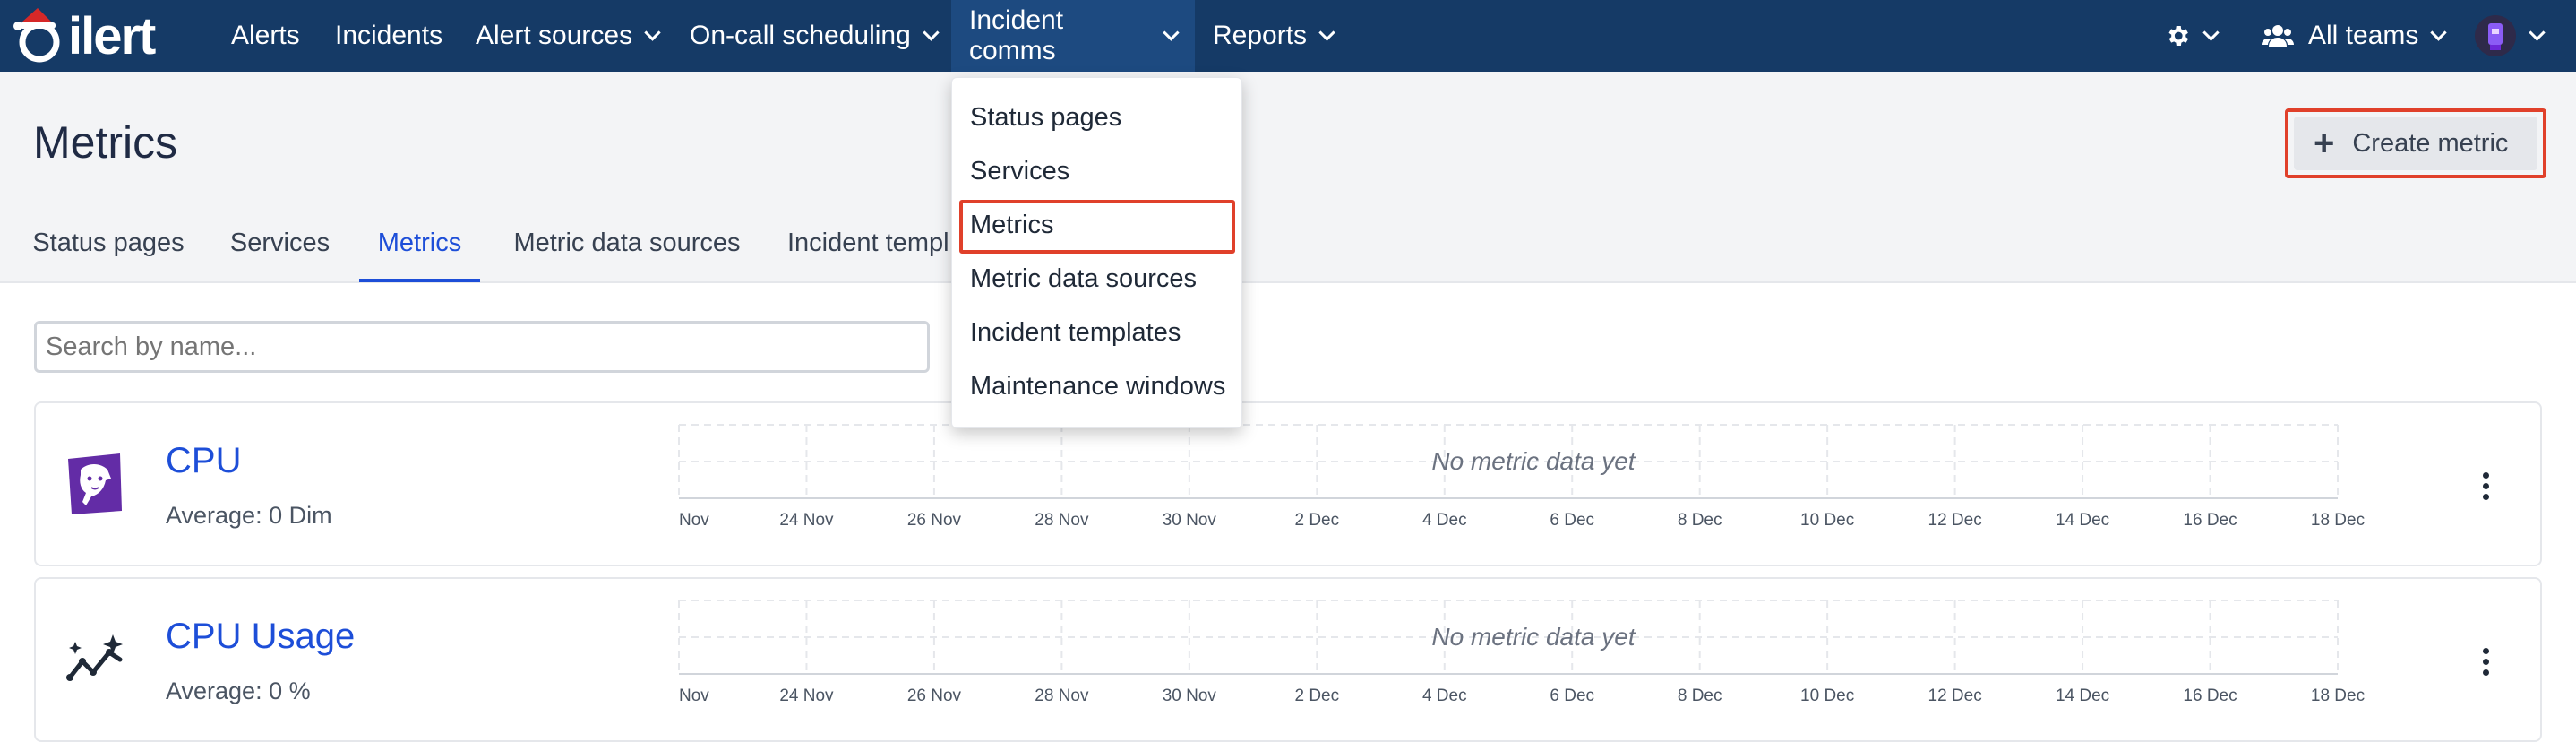  I want to click on tab-metrics: Metrics, so click(419, 256).